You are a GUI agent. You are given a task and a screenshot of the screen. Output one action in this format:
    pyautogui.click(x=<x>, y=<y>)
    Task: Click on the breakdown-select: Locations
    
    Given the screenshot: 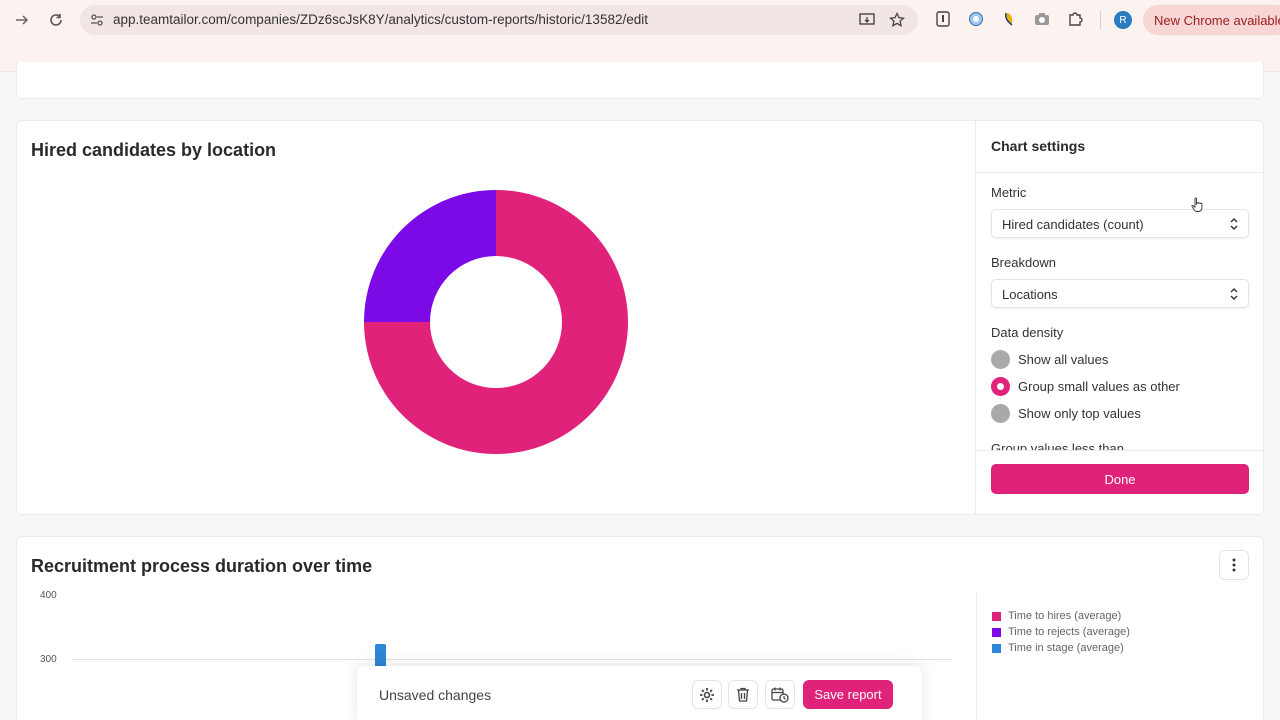 What is the action you would take?
    pyautogui.click(x=1120, y=293)
    